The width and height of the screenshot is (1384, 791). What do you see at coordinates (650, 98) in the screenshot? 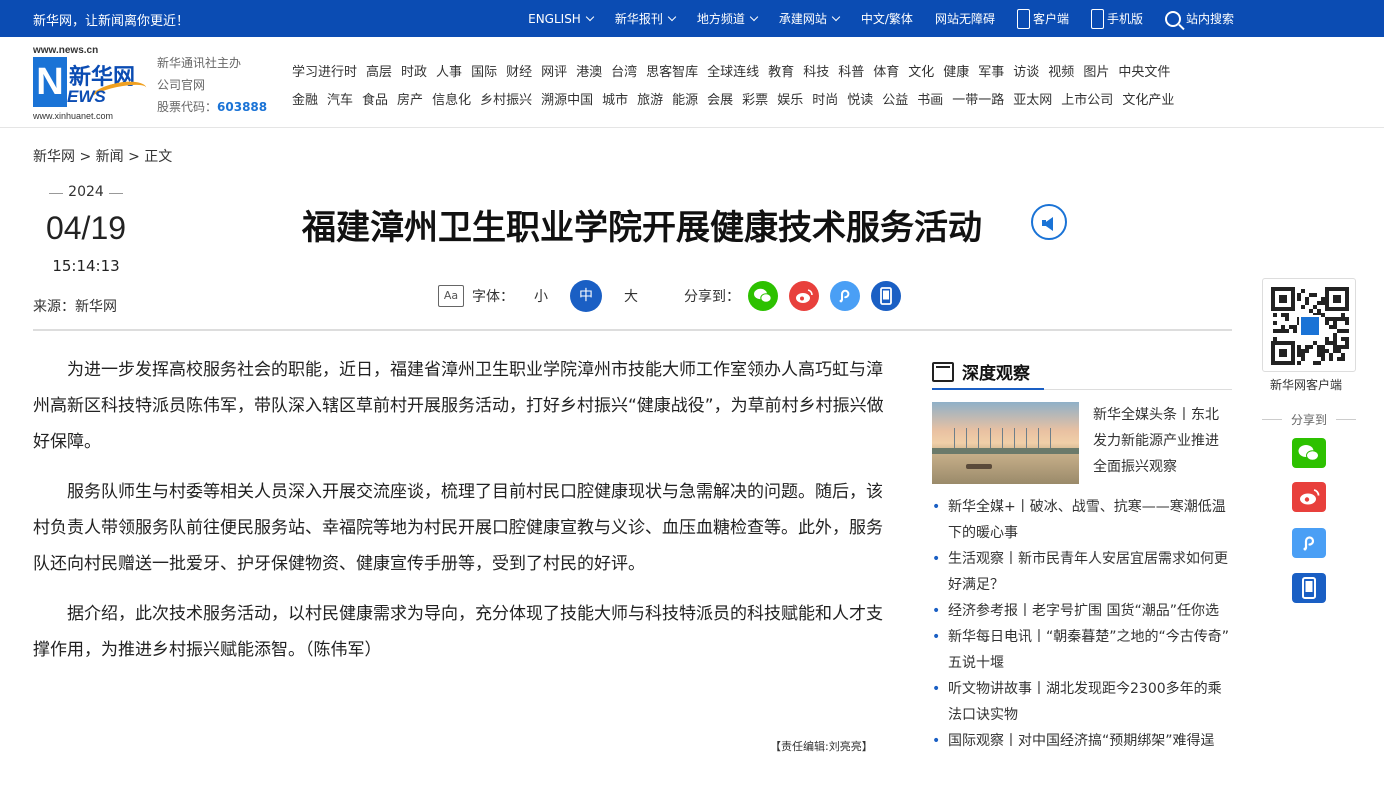
I see `channel-link: 旅游` at bounding box center [650, 98].